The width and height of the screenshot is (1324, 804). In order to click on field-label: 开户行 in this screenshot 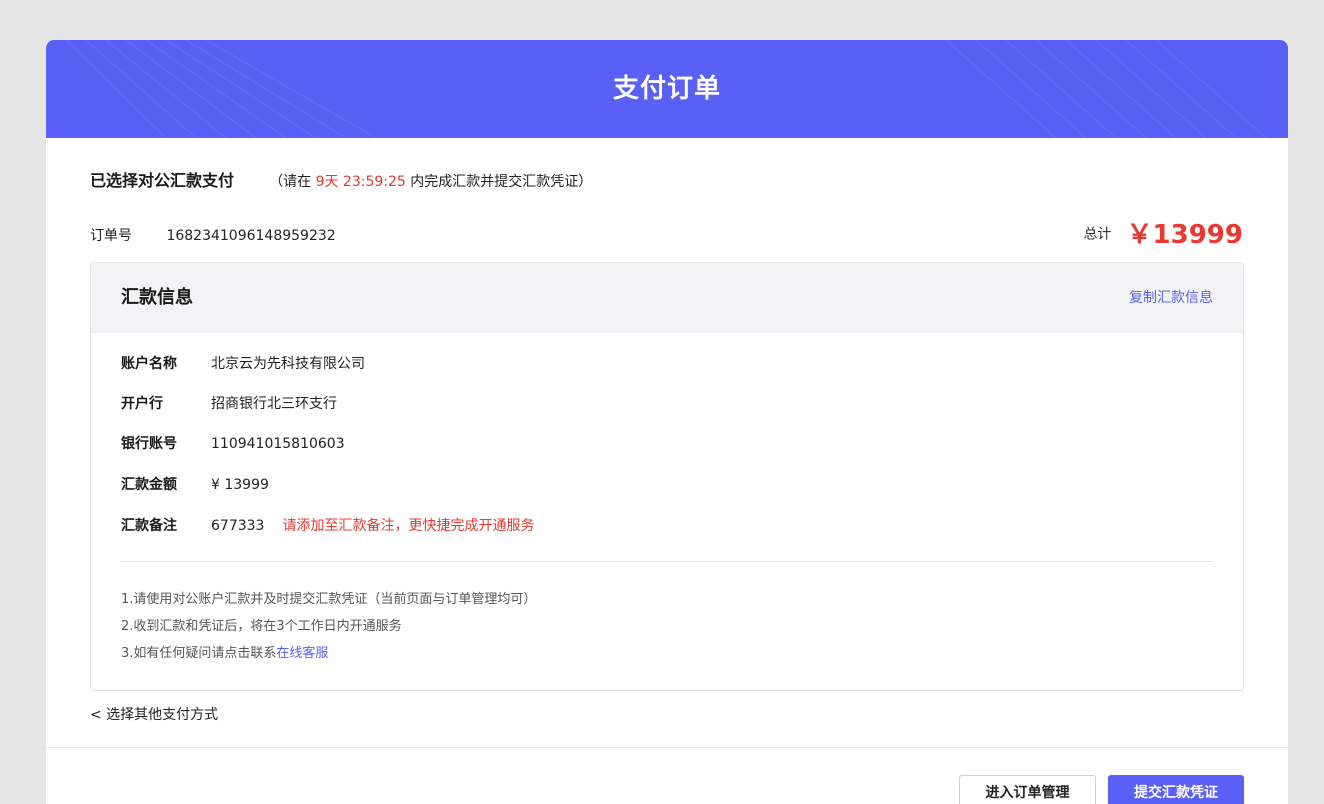, I will do `click(142, 404)`.